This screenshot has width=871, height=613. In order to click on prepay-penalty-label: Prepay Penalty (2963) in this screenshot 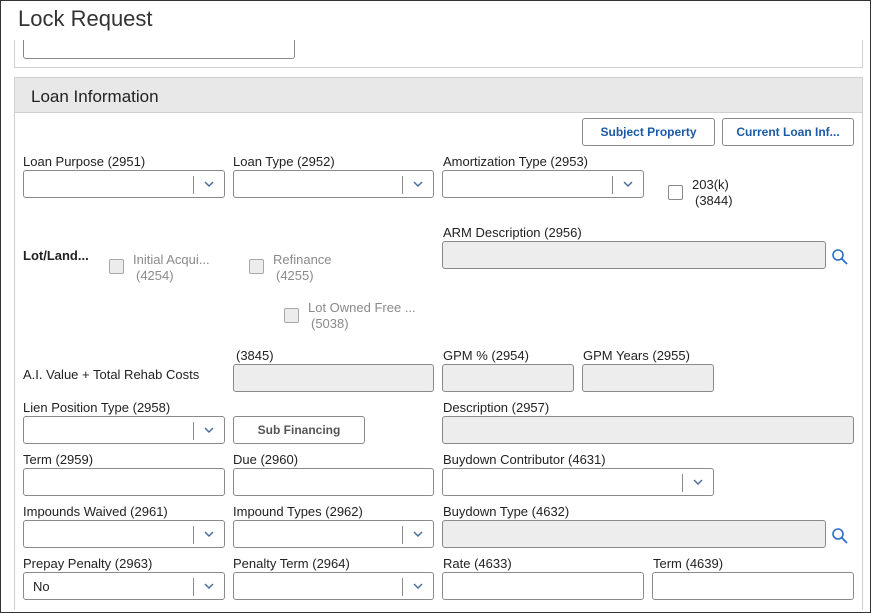, I will do `click(88, 563)`.